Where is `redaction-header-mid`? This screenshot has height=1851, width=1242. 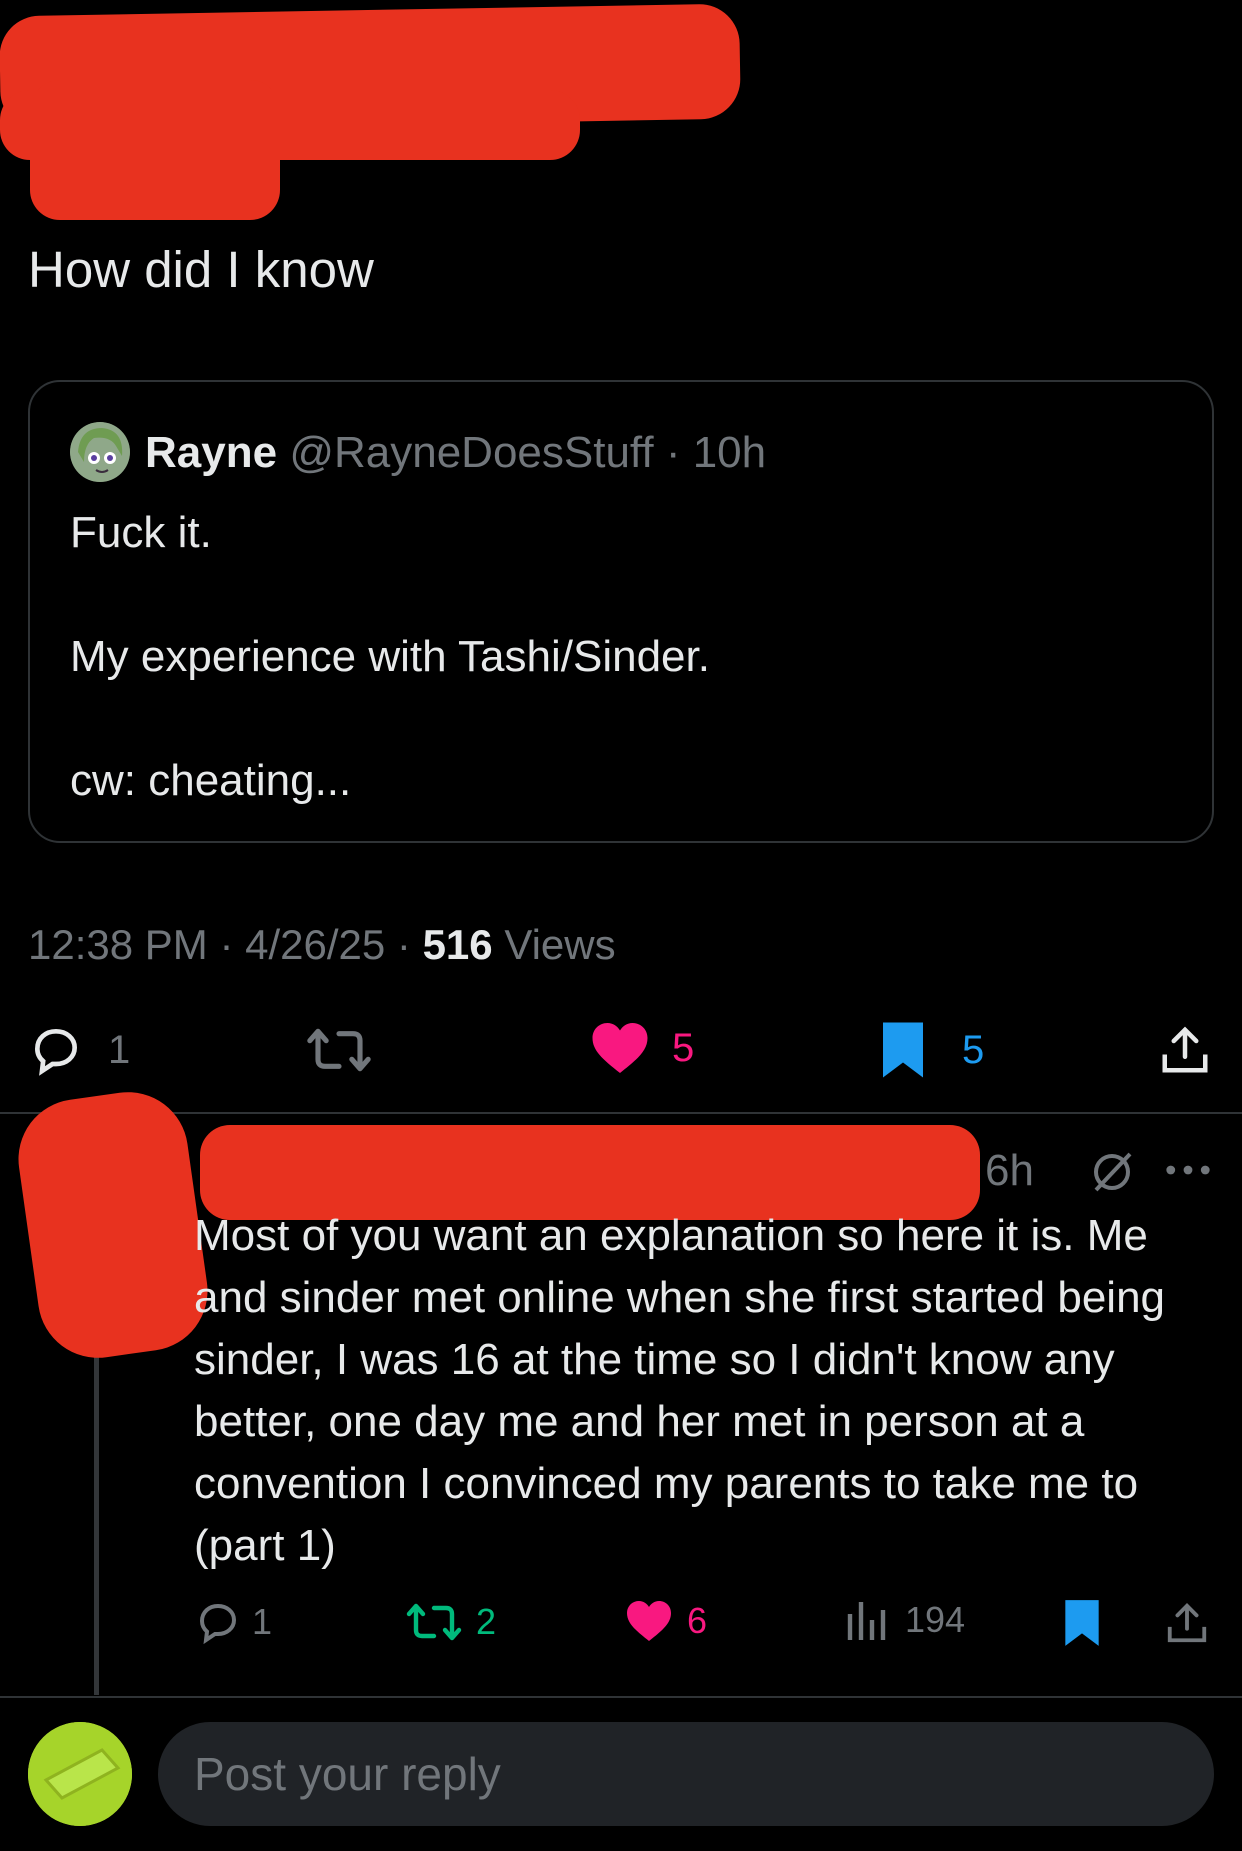 redaction-header-mid is located at coordinates (290, 125).